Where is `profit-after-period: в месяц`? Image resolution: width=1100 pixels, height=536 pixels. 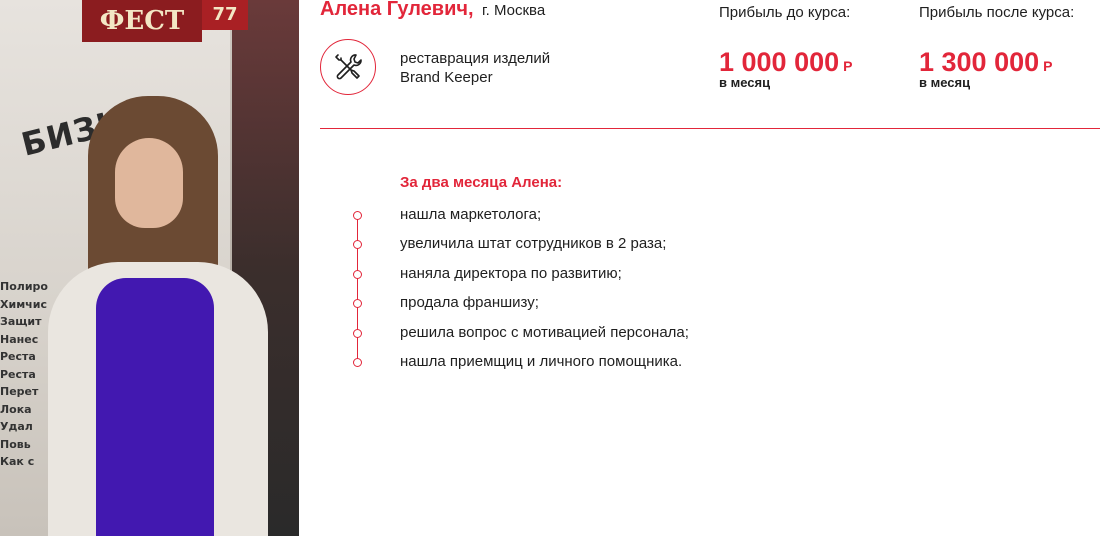
profit-after-period: в месяц is located at coordinates (945, 82).